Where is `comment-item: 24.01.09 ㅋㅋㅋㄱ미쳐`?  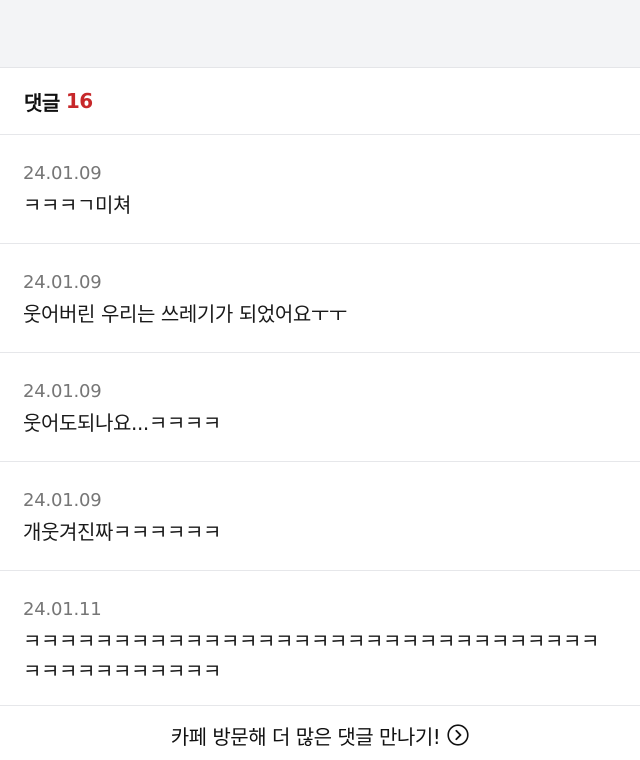
comment-item: 24.01.09 ㅋㅋㅋㄱ미쳐 is located at coordinates (320, 189).